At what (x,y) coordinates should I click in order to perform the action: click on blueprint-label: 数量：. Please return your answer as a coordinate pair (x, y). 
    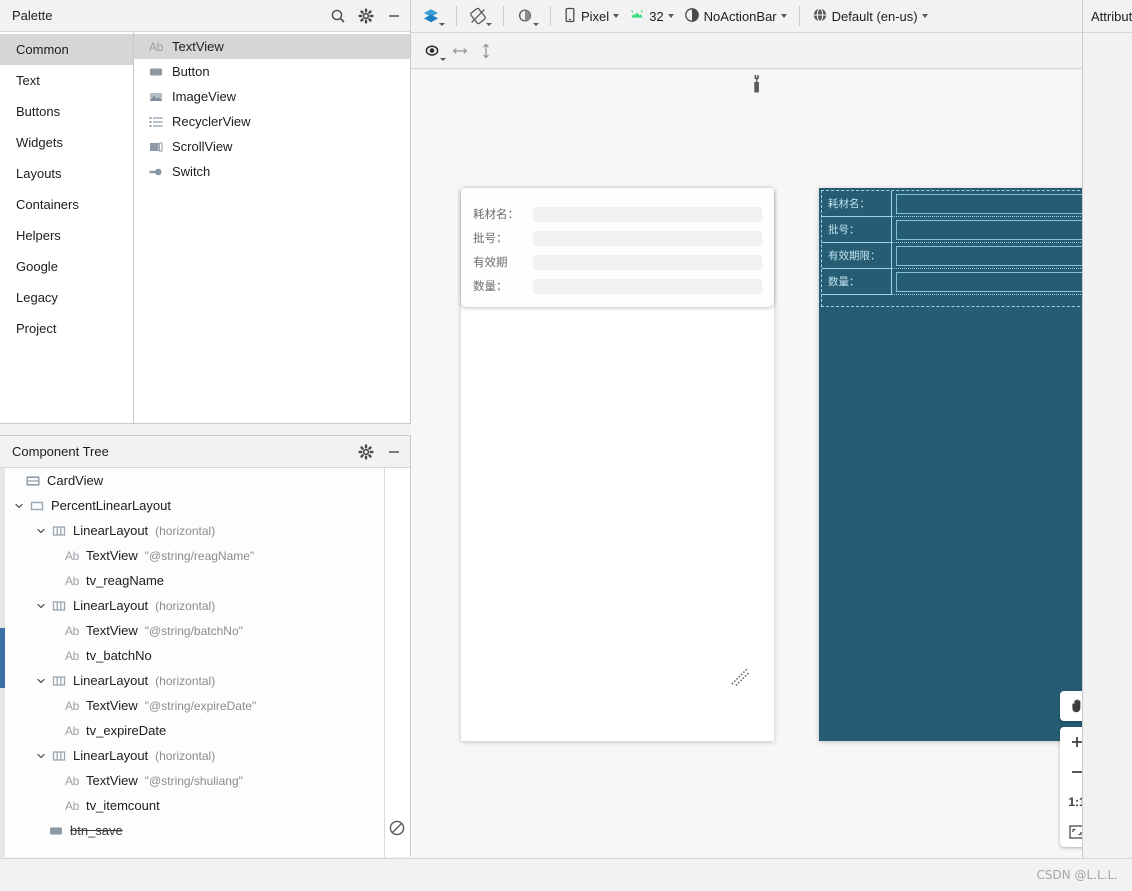
    Looking at the image, I should click on (857, 282).